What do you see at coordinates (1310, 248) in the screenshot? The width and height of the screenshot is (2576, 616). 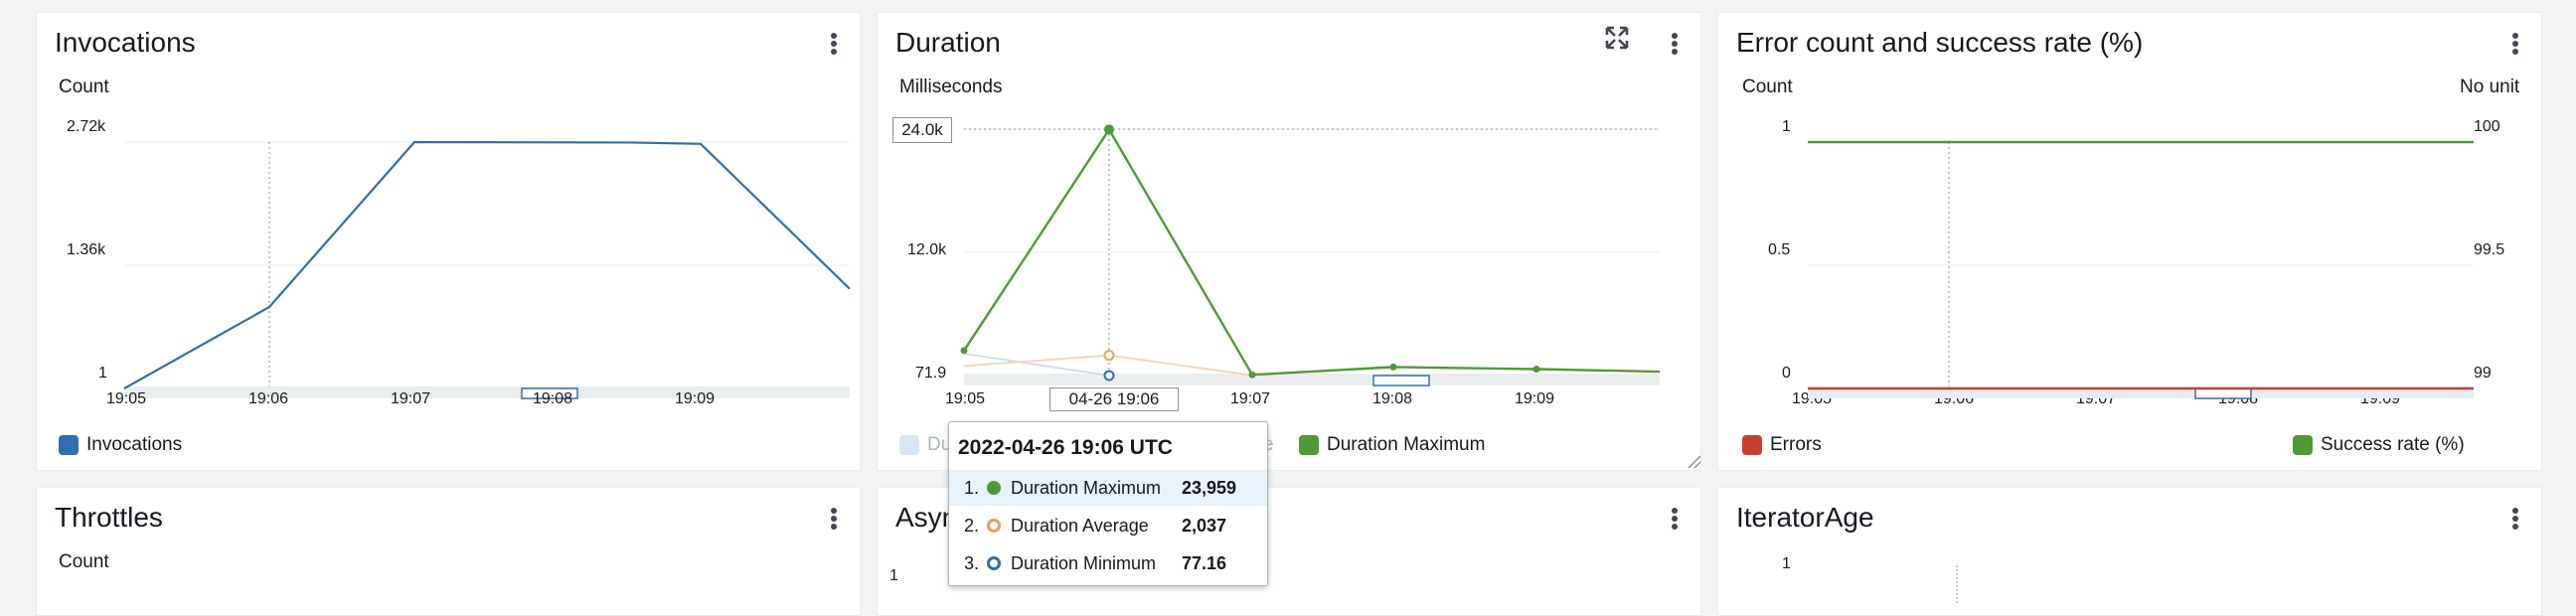 I see `duration-chart` at bounding box center [1310, 248].